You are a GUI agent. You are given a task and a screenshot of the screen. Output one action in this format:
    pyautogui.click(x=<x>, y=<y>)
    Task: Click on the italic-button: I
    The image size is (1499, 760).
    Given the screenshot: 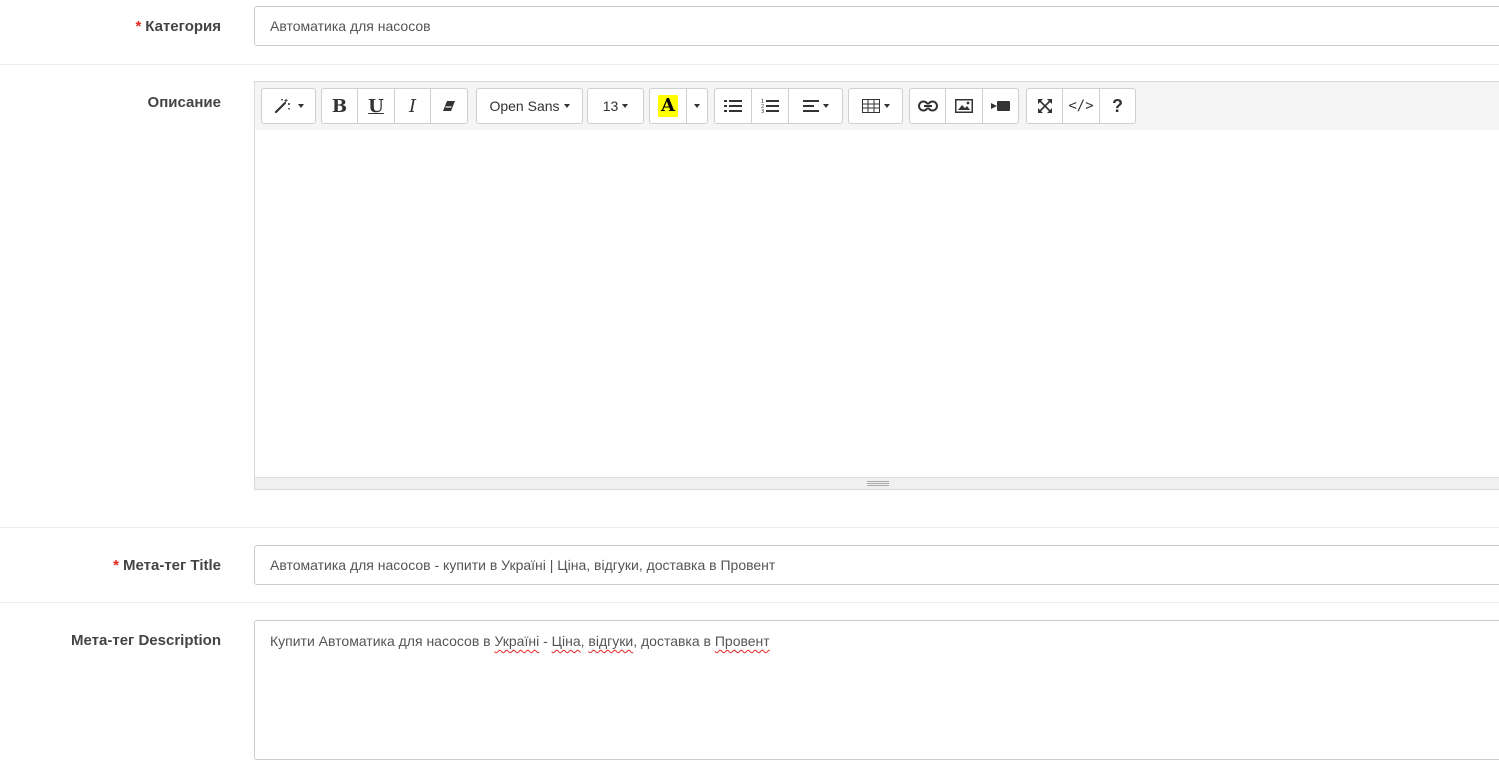 What is the action you would take?
    pyautogui.click(x=412, y=106)
    